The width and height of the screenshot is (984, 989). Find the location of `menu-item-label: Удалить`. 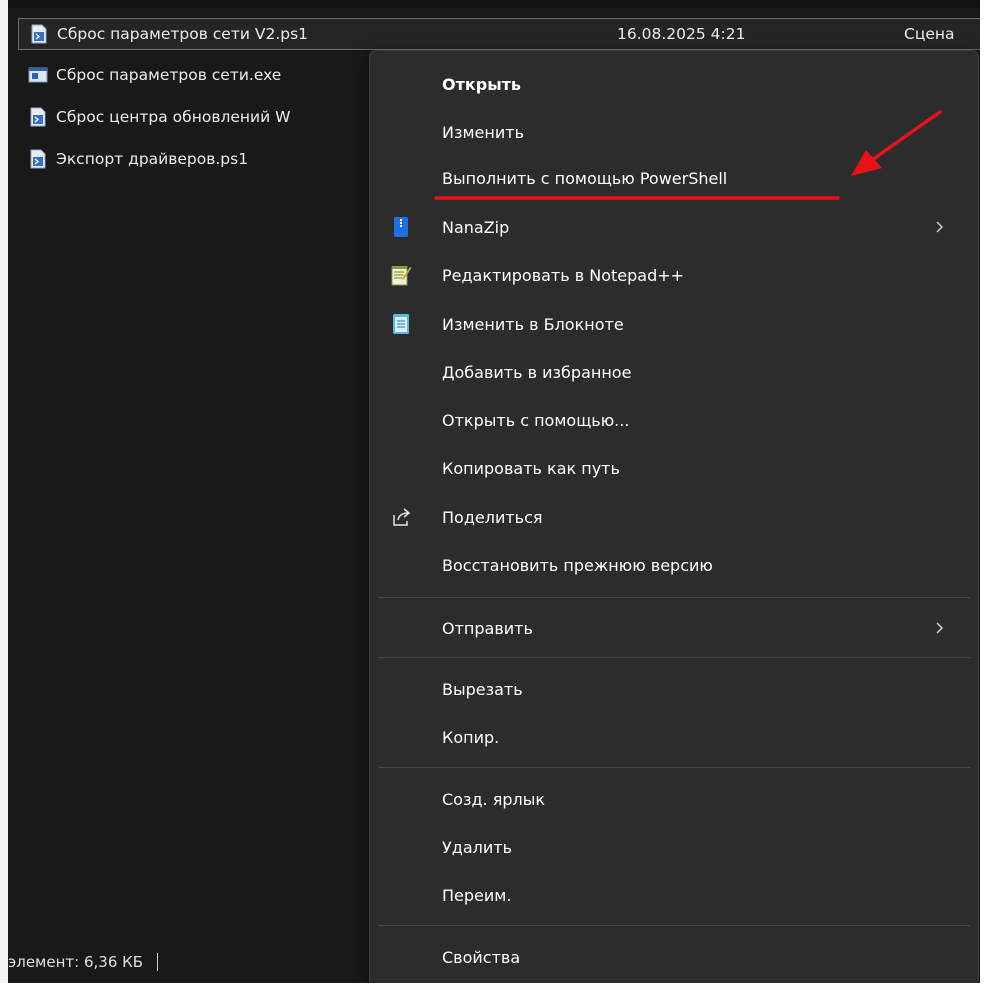

menu-item-label: Удалить is located at coordinates (477, 847).